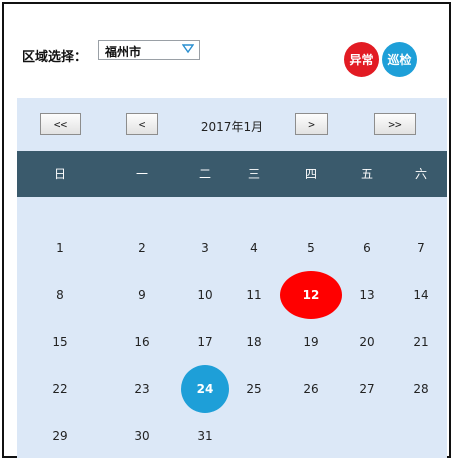 Image resolution: width=456 pixels, height=463 pixels. What do you see at coordinates (361, 59) in the screenshot?
I see `abnormal-badge-button: 异常` at bounding box center [361, 59].